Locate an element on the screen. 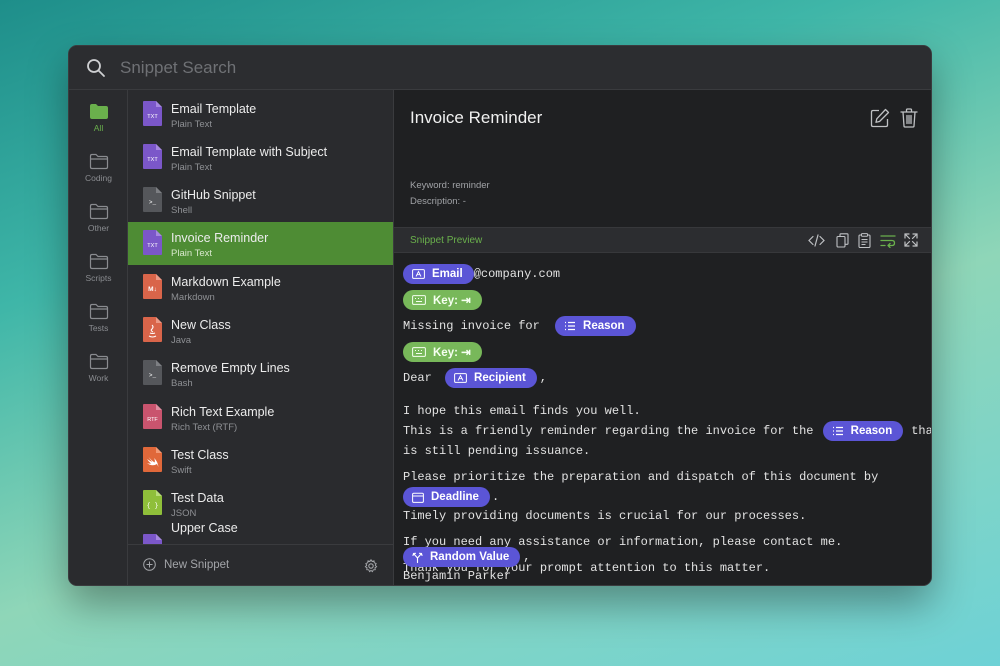  snippet-title: Rich Text Example is located at coordinates (223, 412).